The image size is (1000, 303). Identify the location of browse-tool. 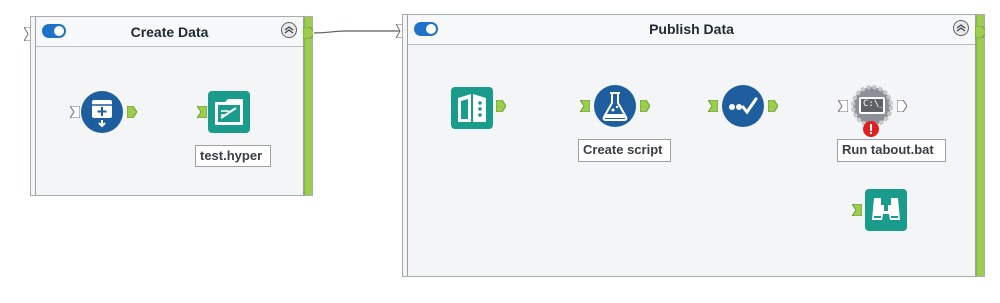
(886, 210).